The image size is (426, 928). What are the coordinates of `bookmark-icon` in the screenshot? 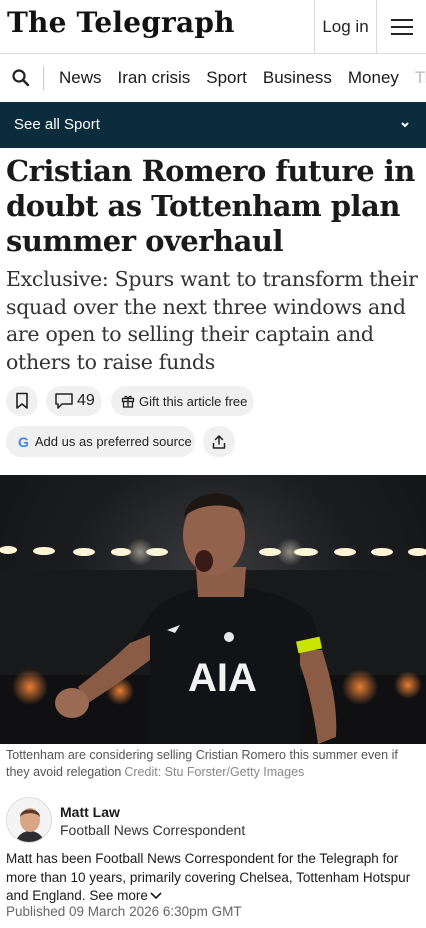 It's located at (22, 400).